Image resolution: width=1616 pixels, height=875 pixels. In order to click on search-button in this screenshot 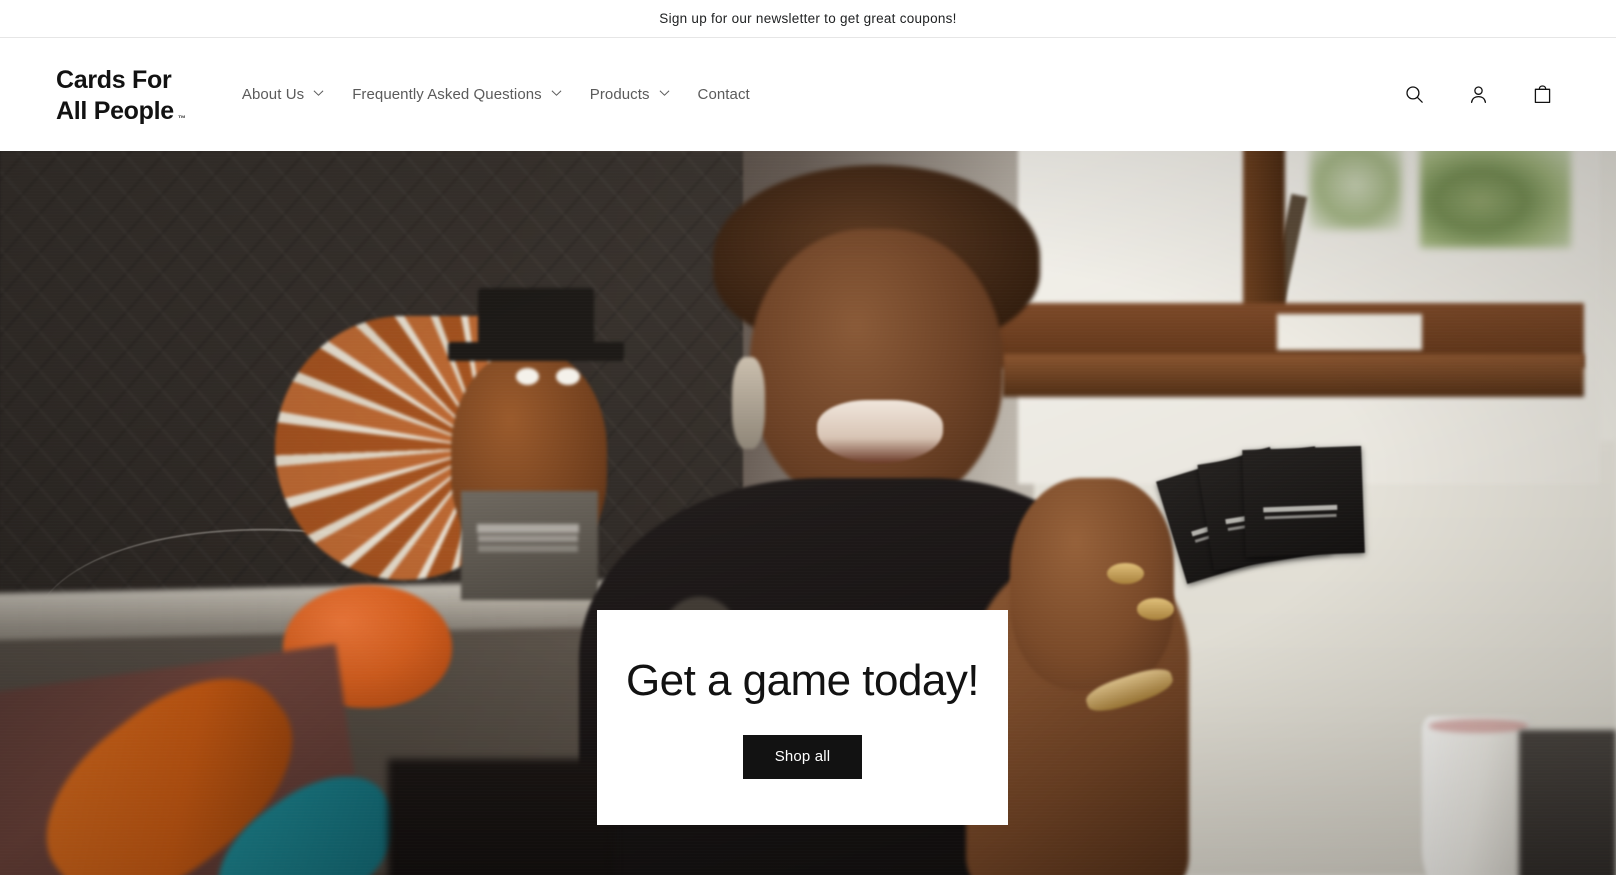, I will do `click(1414, 95)`.